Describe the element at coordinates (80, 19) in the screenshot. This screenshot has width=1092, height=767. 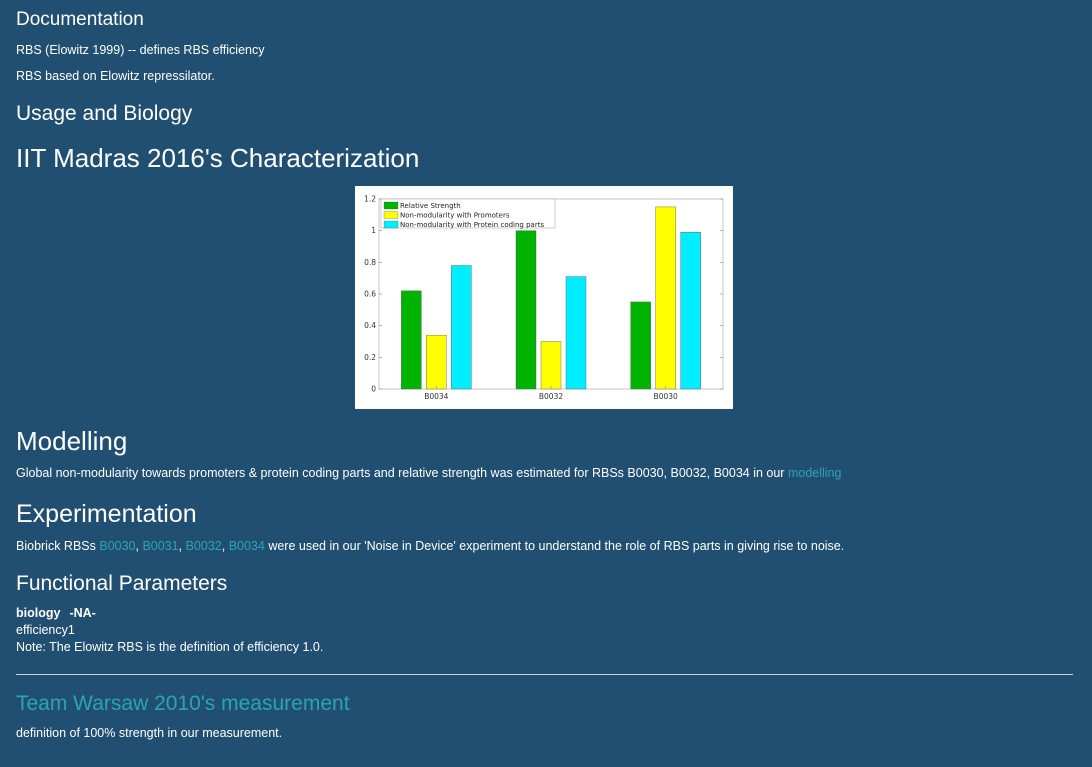
I see `documentation-heading: Documentation` at that location.